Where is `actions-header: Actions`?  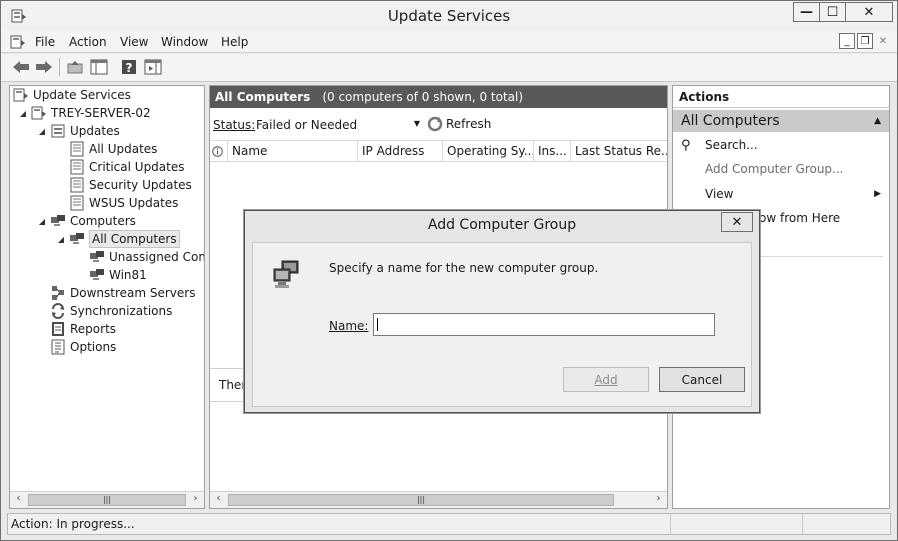
actions-header: Actions is located at coordinates (781, 97).